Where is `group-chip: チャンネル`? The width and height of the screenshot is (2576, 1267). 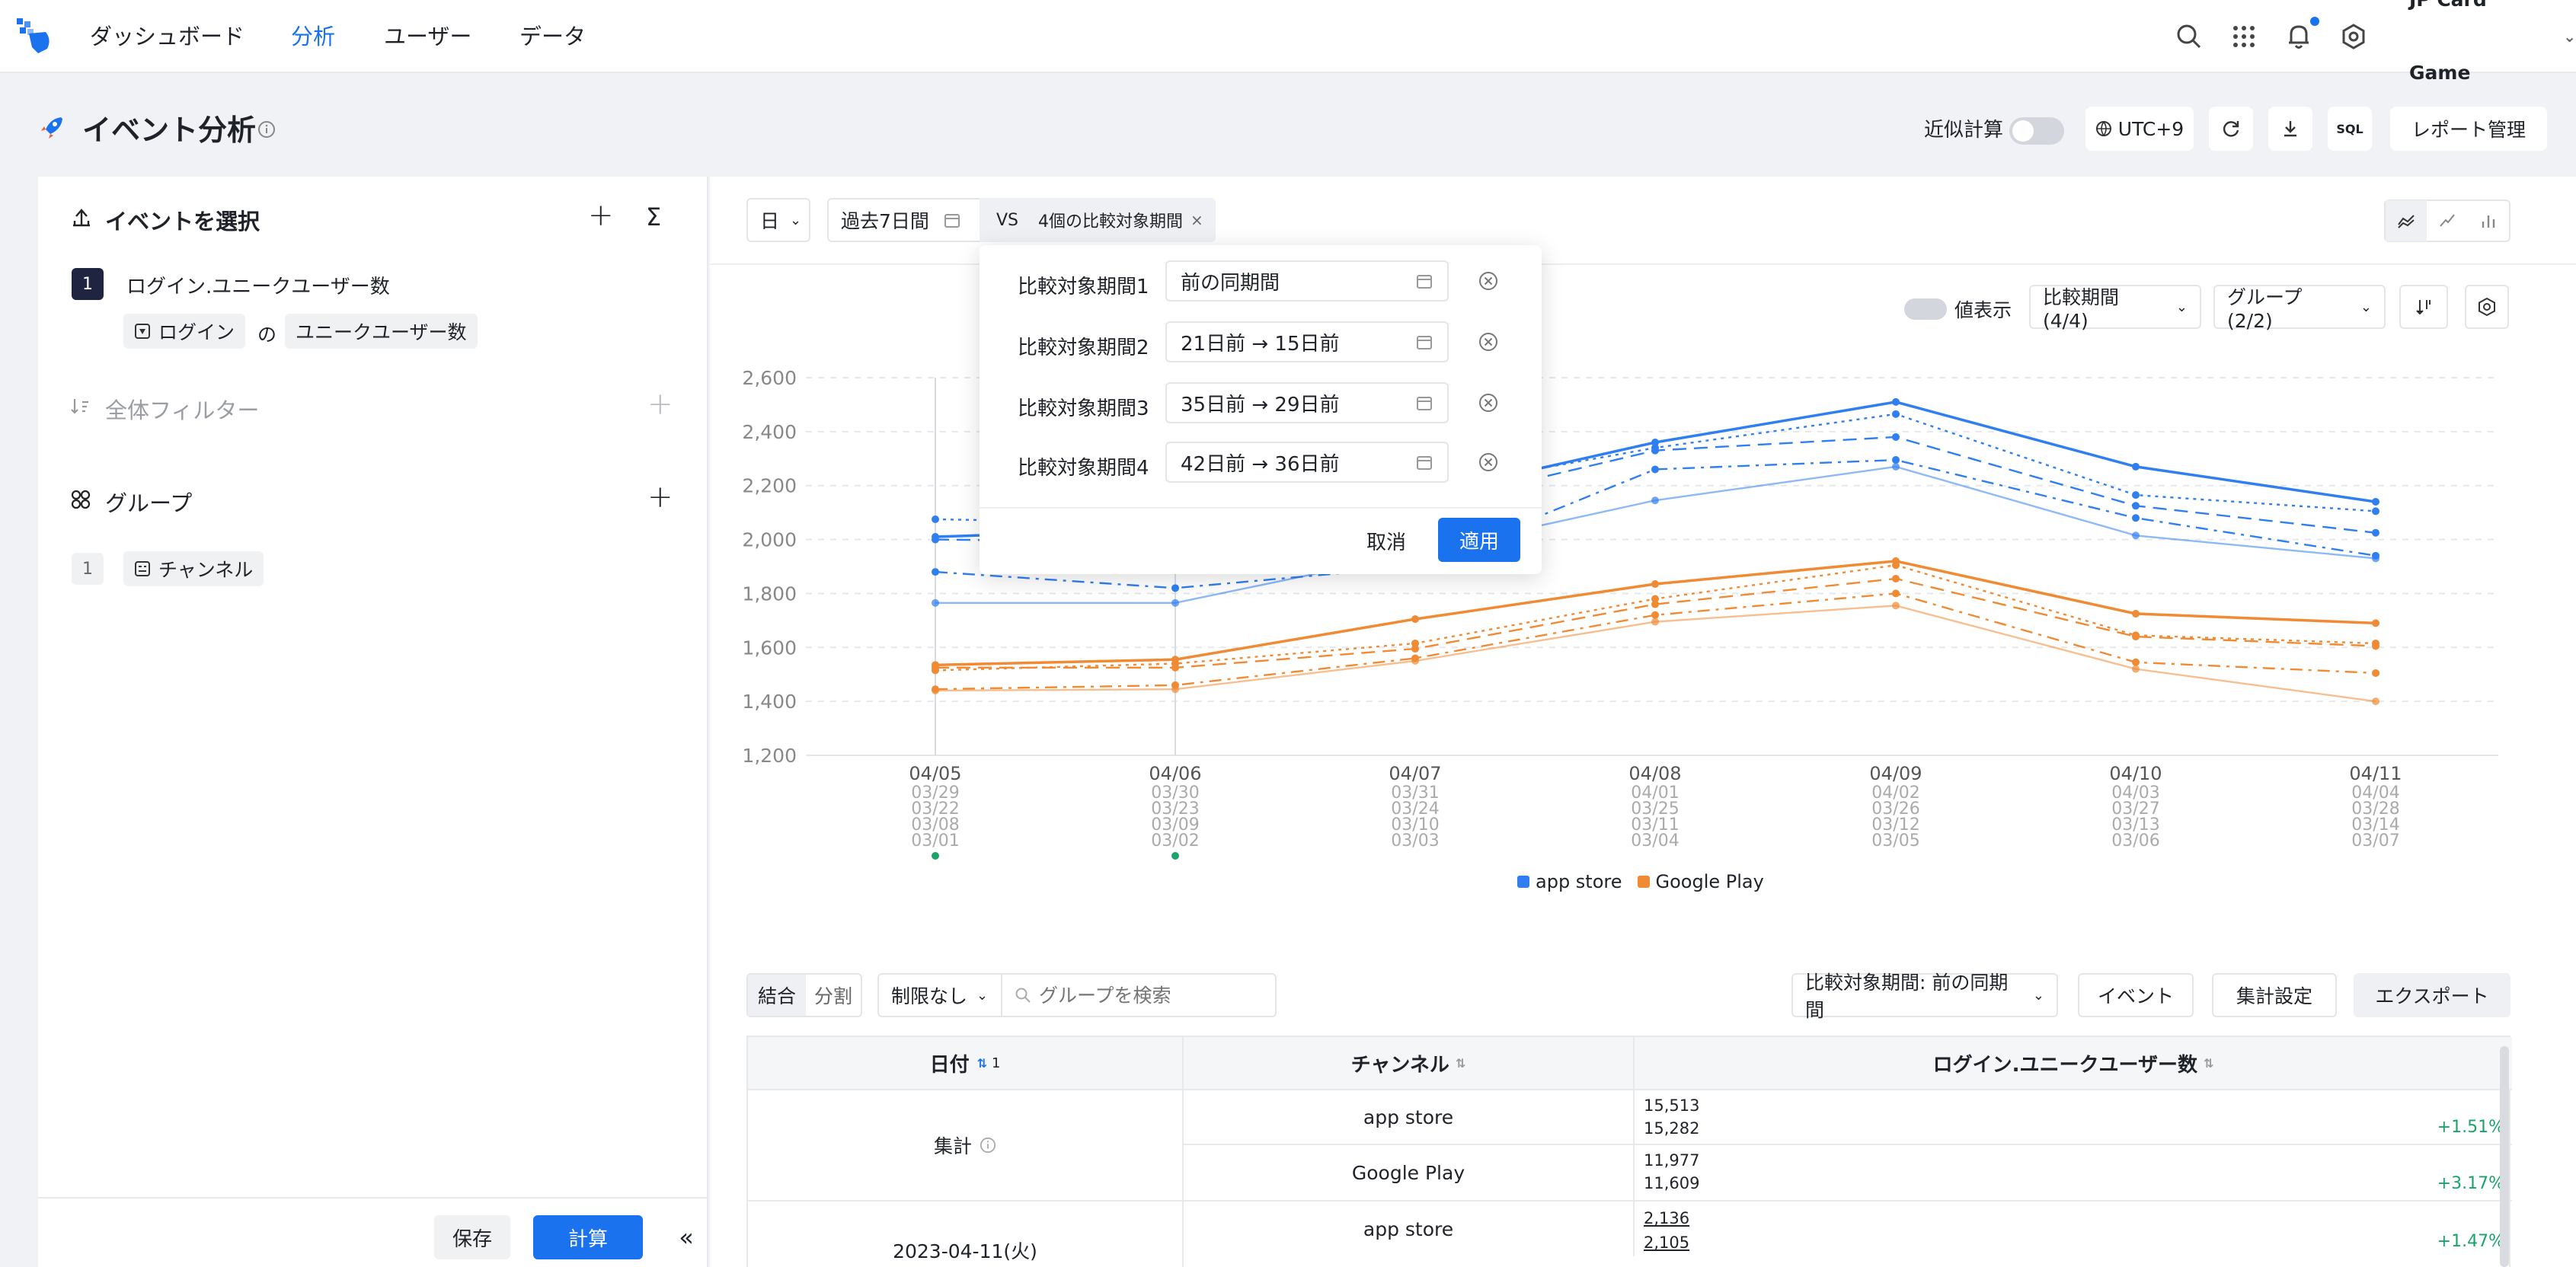 group-chip: チャンネル is located at coordinates (193, 568).